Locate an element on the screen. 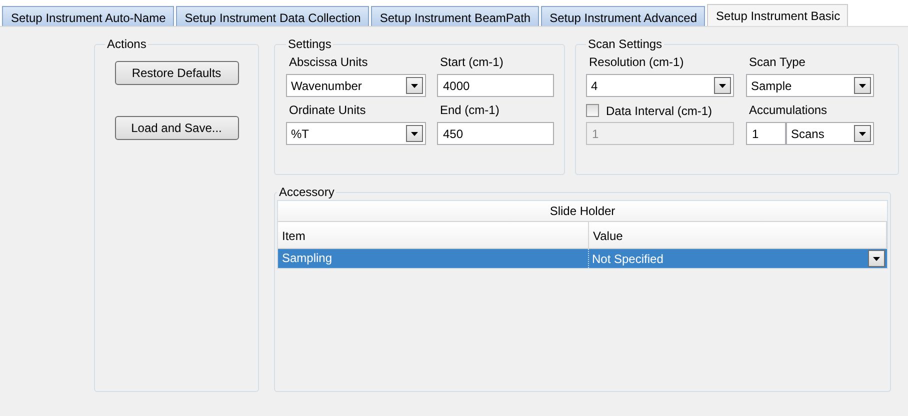 The width and height of the screenshot is (908, 416). tab: Setup Instrument Data Collection is located at coordinates (272, 16).